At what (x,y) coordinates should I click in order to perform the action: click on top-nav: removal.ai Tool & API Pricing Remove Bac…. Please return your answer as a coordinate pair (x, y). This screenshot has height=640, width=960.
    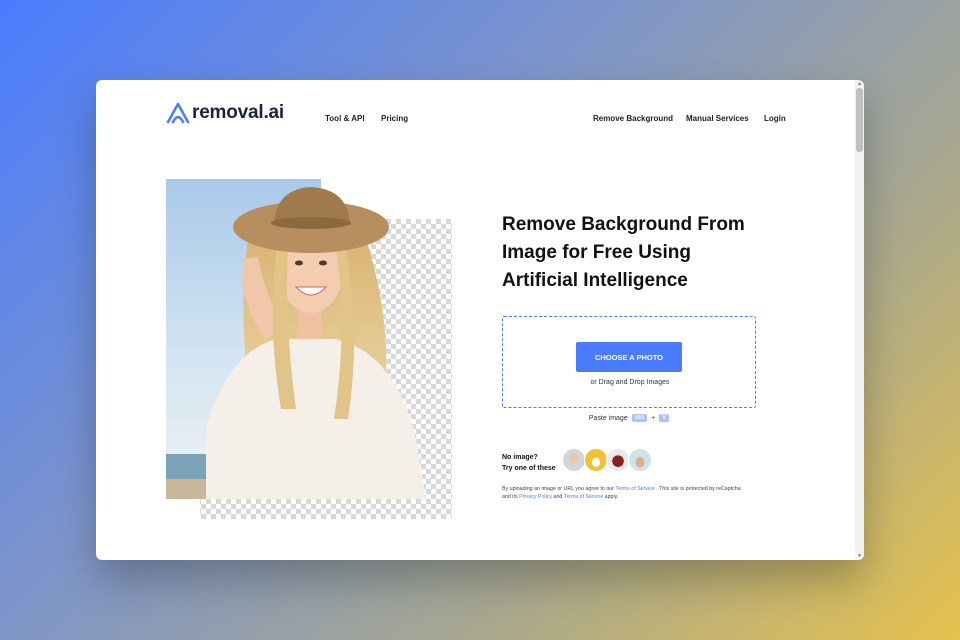
    Looking at the image, I should click on (475, 115).